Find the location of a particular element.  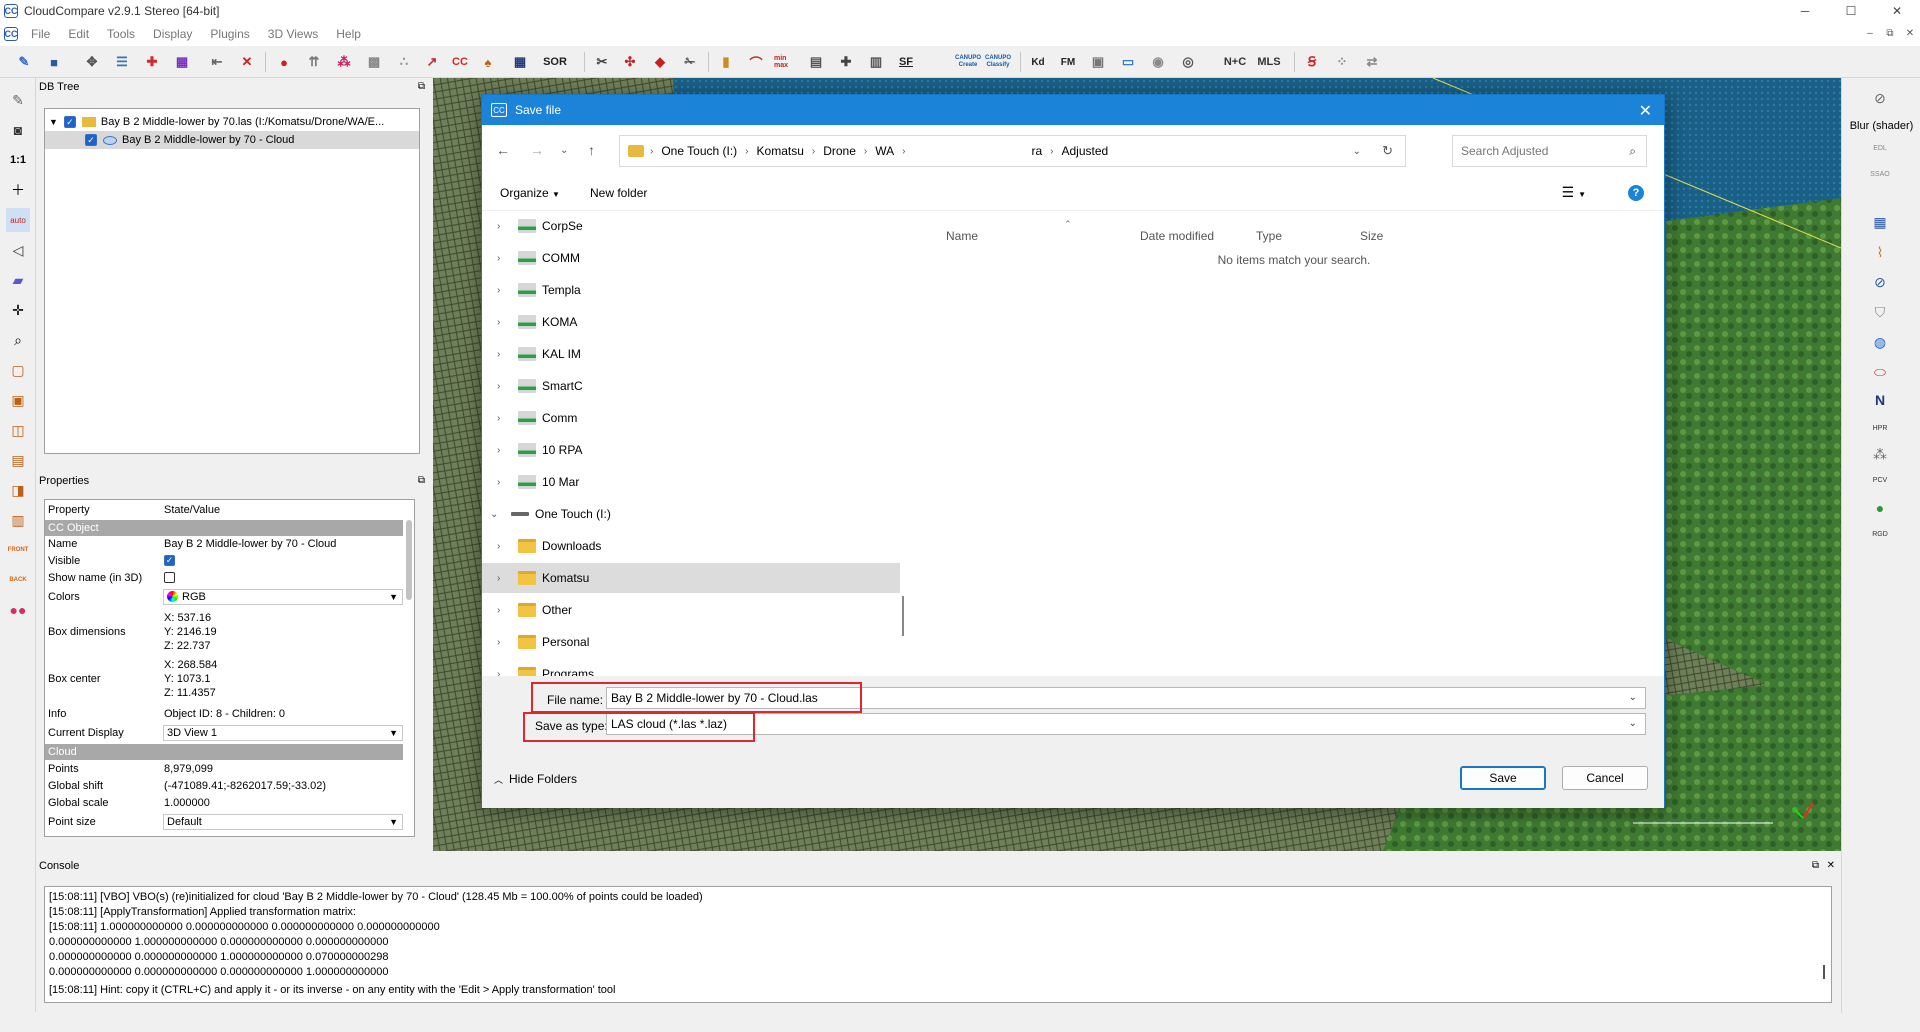

puzzle-icon: ⁂ is located at coordinates (1880, 454).